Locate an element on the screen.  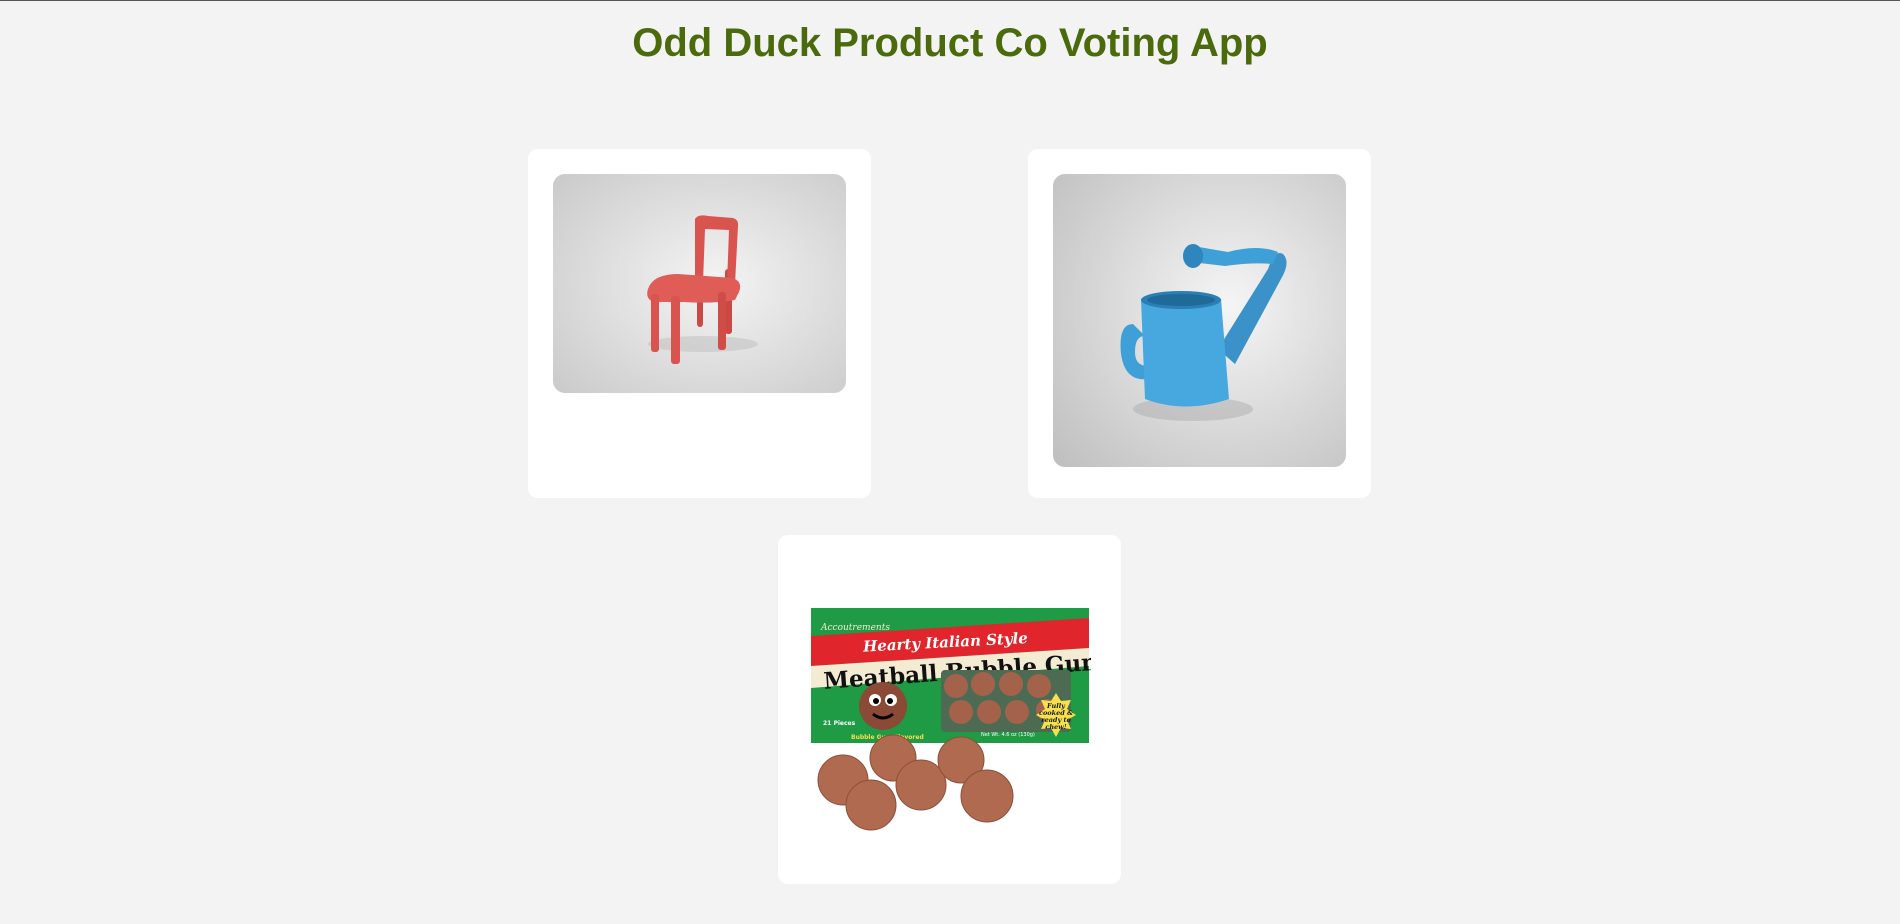
net-weight-label: Net Wt. 4.6 oz (130g) is located at coordinates (1008, 735).